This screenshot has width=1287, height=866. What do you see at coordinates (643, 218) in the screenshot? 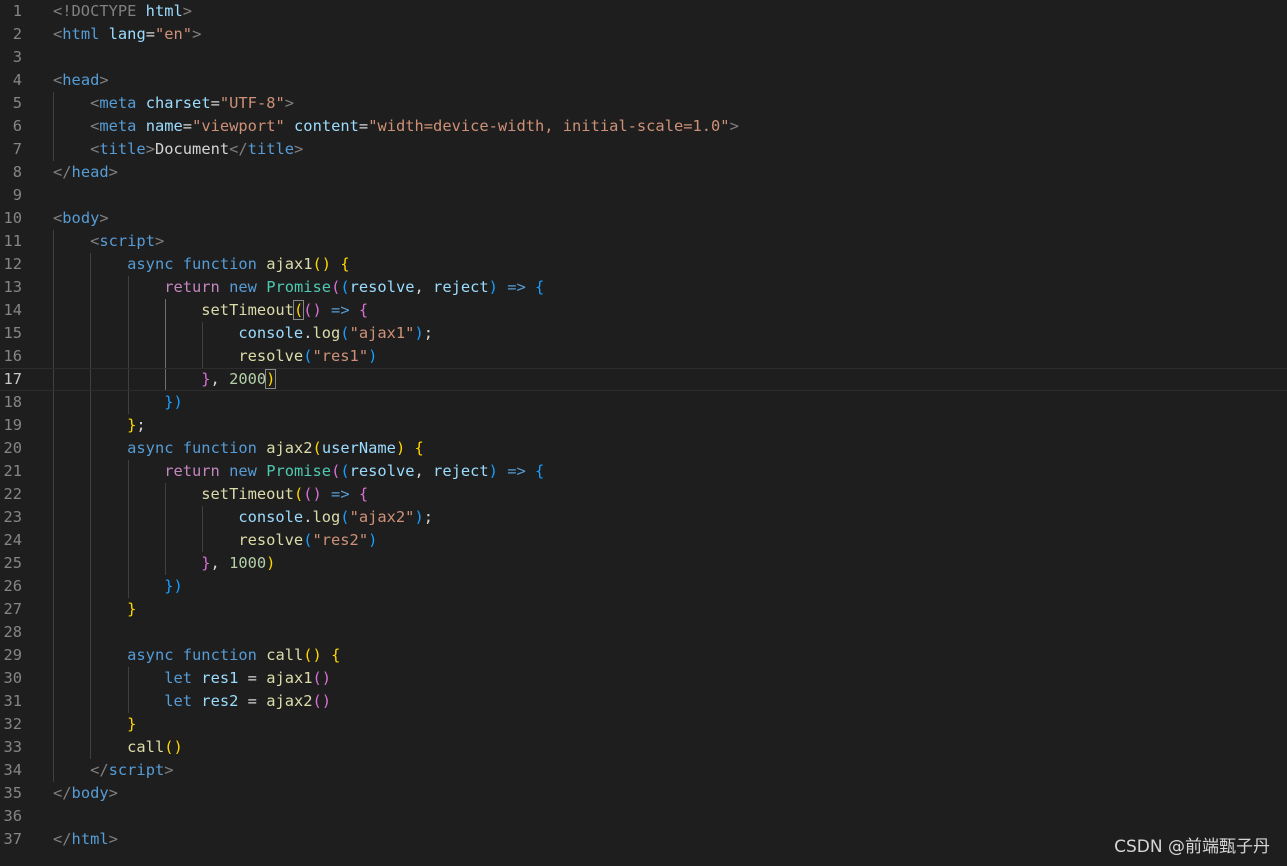
I see `code-line: 10 <body>` at bounding box center [643, 218].